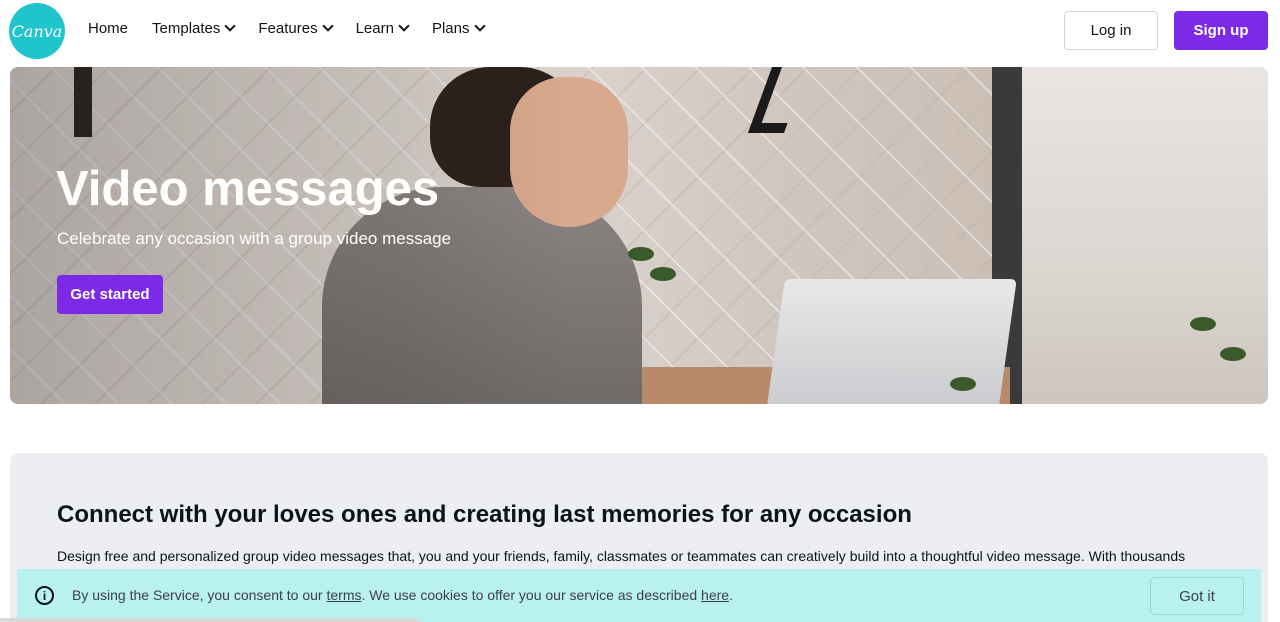  What do you see at coordinates (715, 595) in the screenshot?
I see `here-link: here` at bounding box center [715, 595].